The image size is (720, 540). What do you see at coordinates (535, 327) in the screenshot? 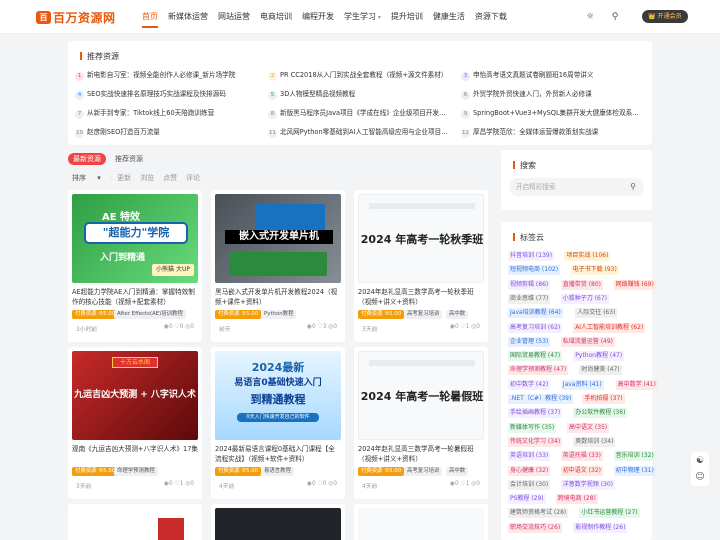
I see `tag-chip: 高考复习培训 (62)` at bounding box center [535, 327].